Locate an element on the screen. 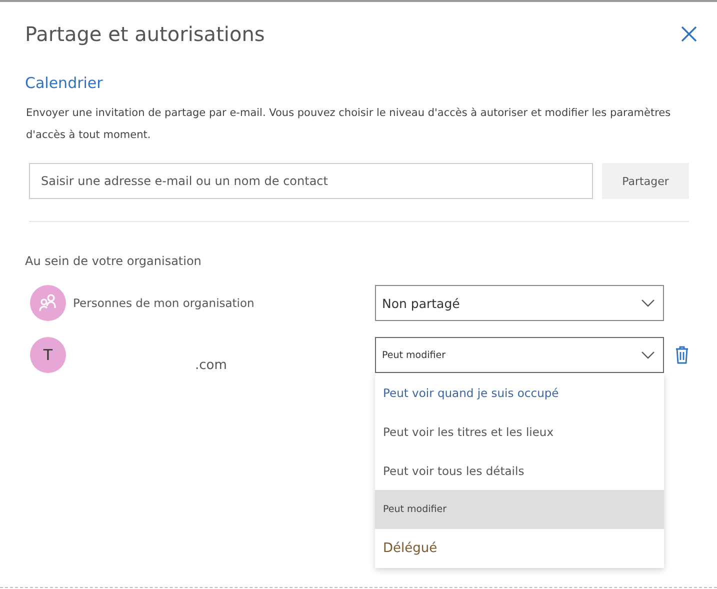 The width and height of the screenshot is (717, 589). calendar-name: Calendrier is located at coordinates (64, 83).